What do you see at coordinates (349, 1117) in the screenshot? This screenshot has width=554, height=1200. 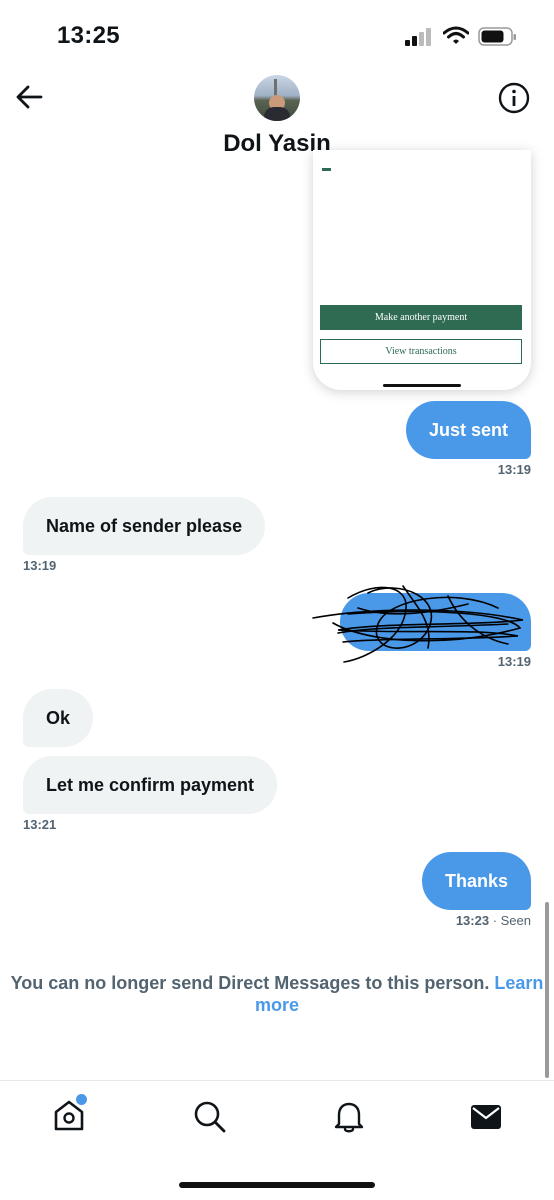 I see `notifications-bell-icon` at bounding box center [349, 1117].